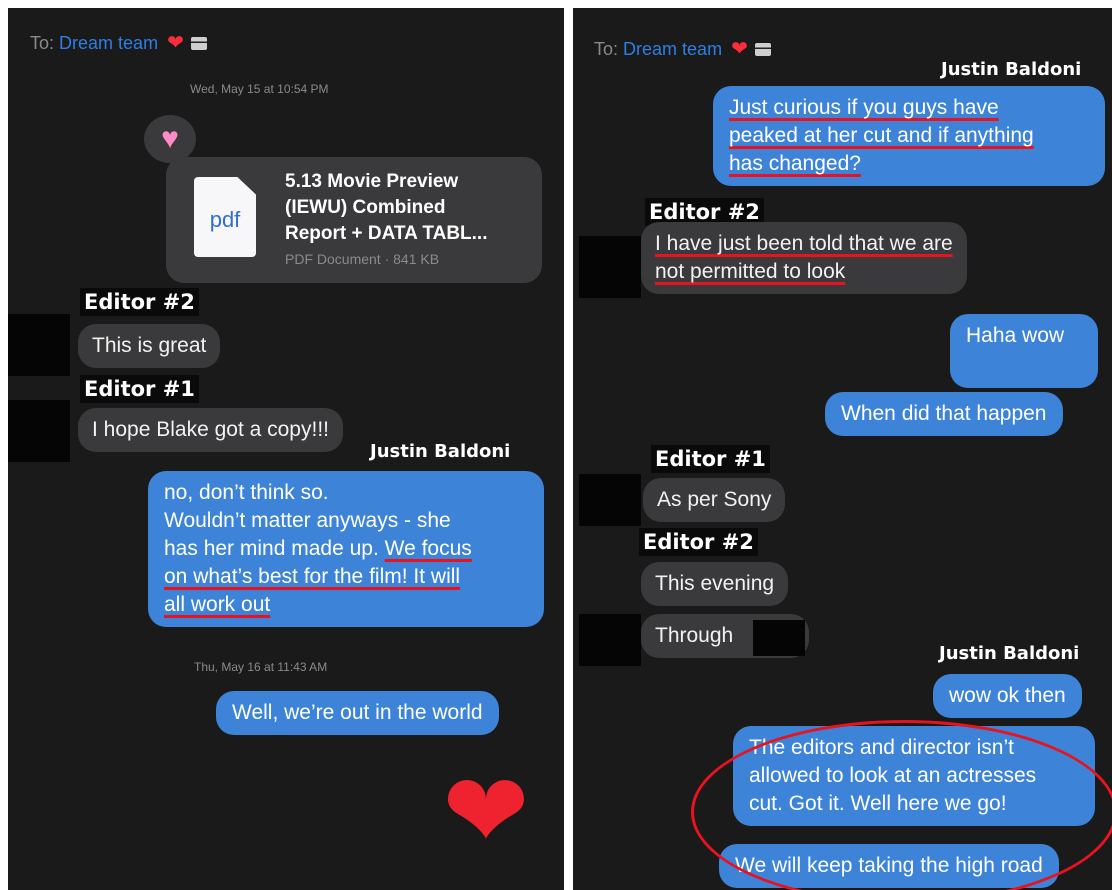 The width and height of the screenshot is (1112, 890). I want to click on redacted-text-block, so click(779, 638).